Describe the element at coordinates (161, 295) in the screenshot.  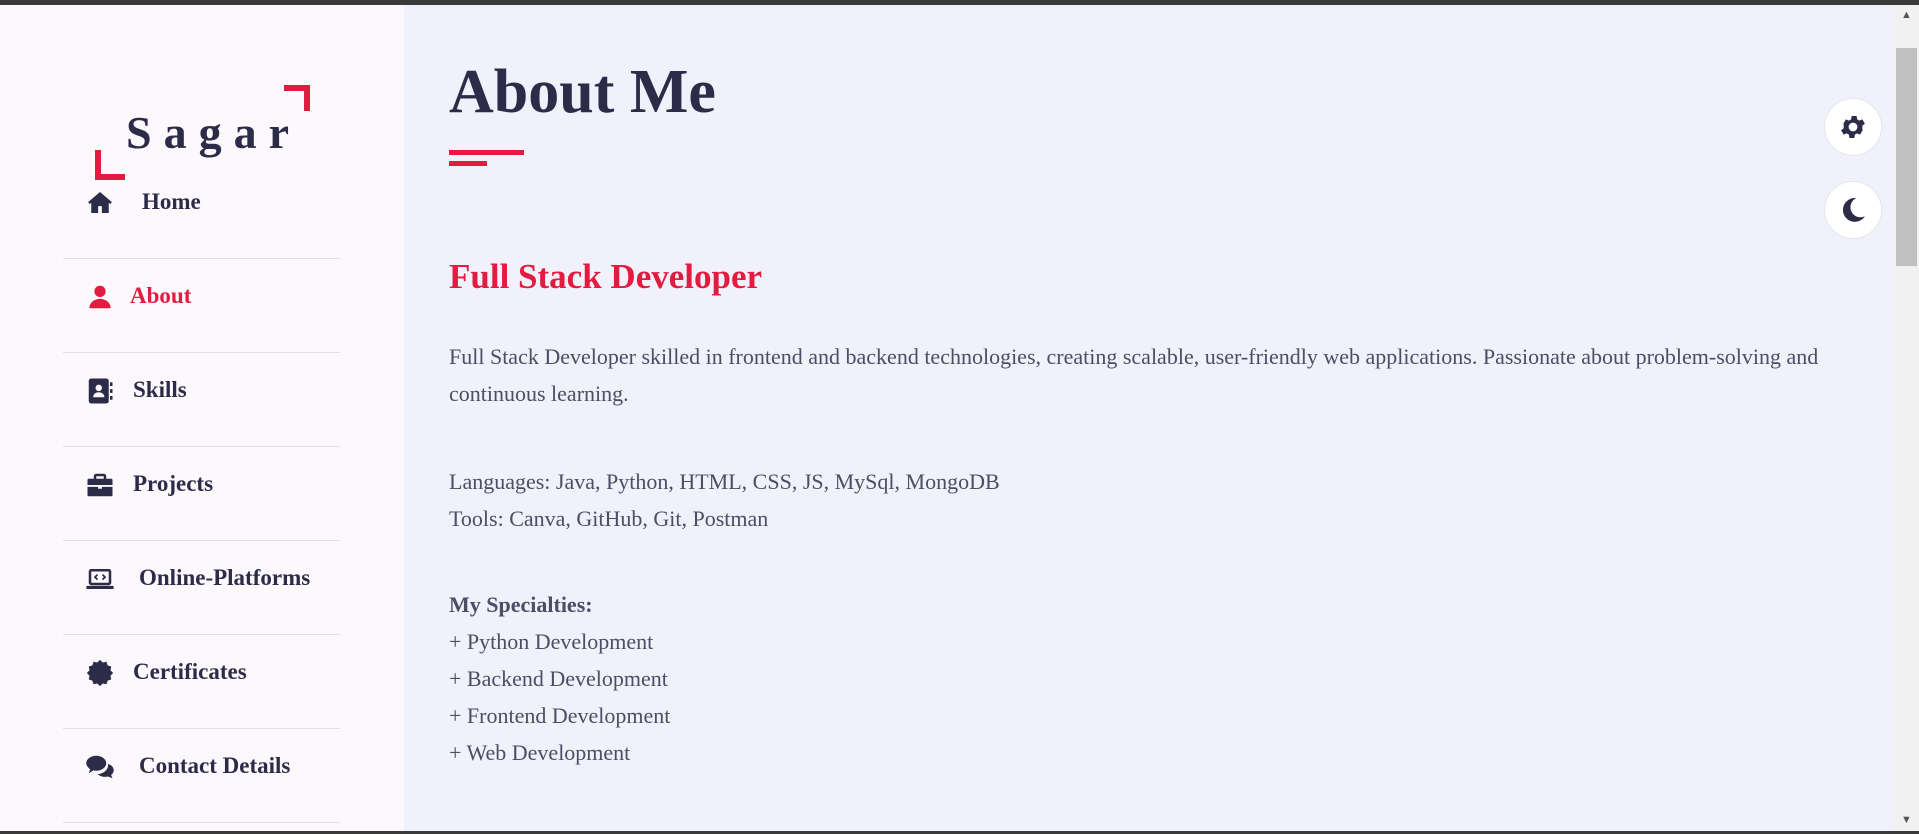
I see `sidebar-item-label: About` at that location.